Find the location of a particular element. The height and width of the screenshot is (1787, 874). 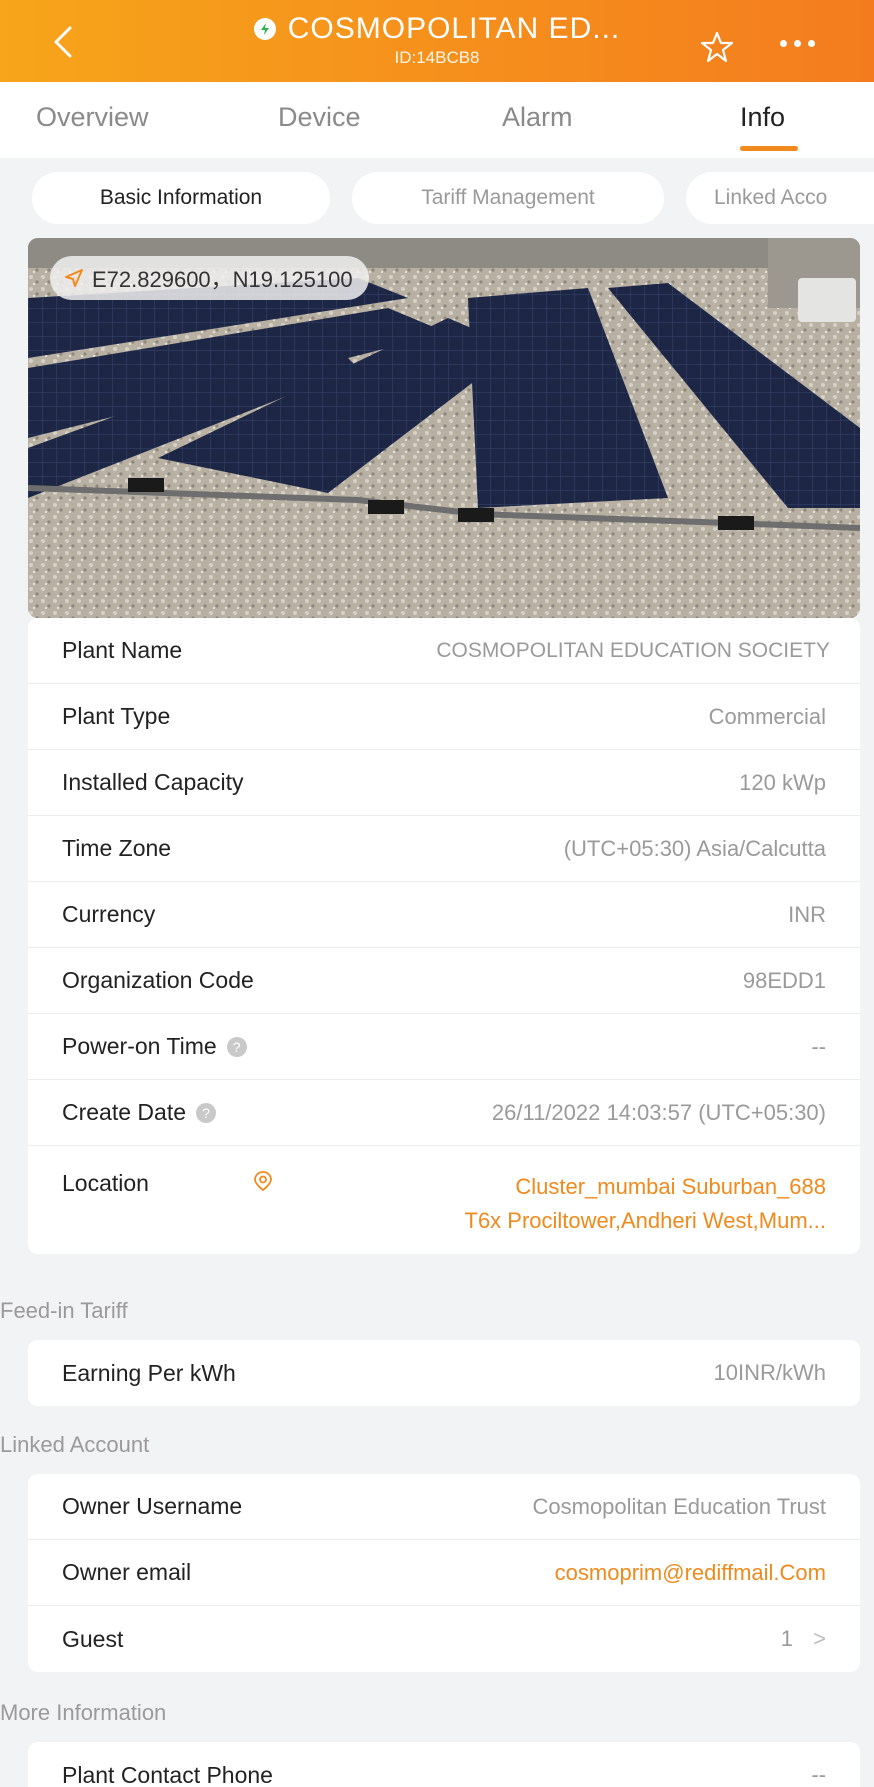

guest-count: 1 is located at coordinates (787, 1638).